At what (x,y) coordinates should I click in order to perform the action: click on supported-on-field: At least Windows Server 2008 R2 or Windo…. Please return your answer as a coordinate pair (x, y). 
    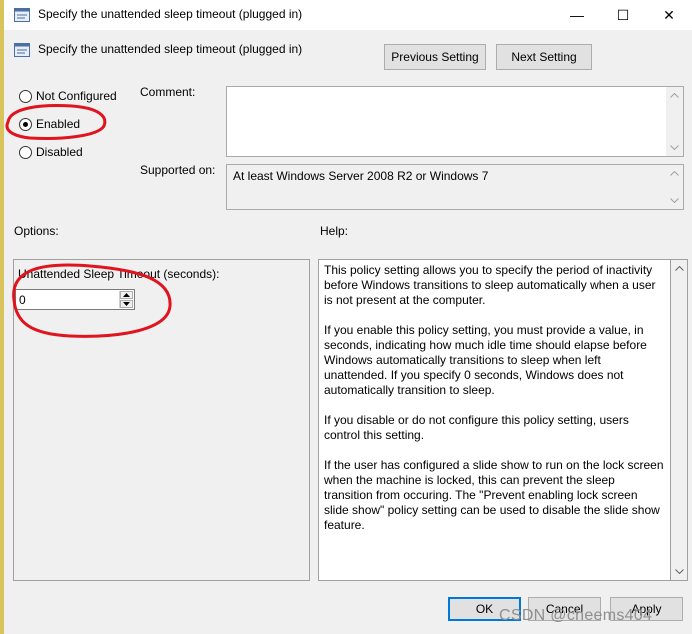
    Looking at the image, I should click on (455, 187).